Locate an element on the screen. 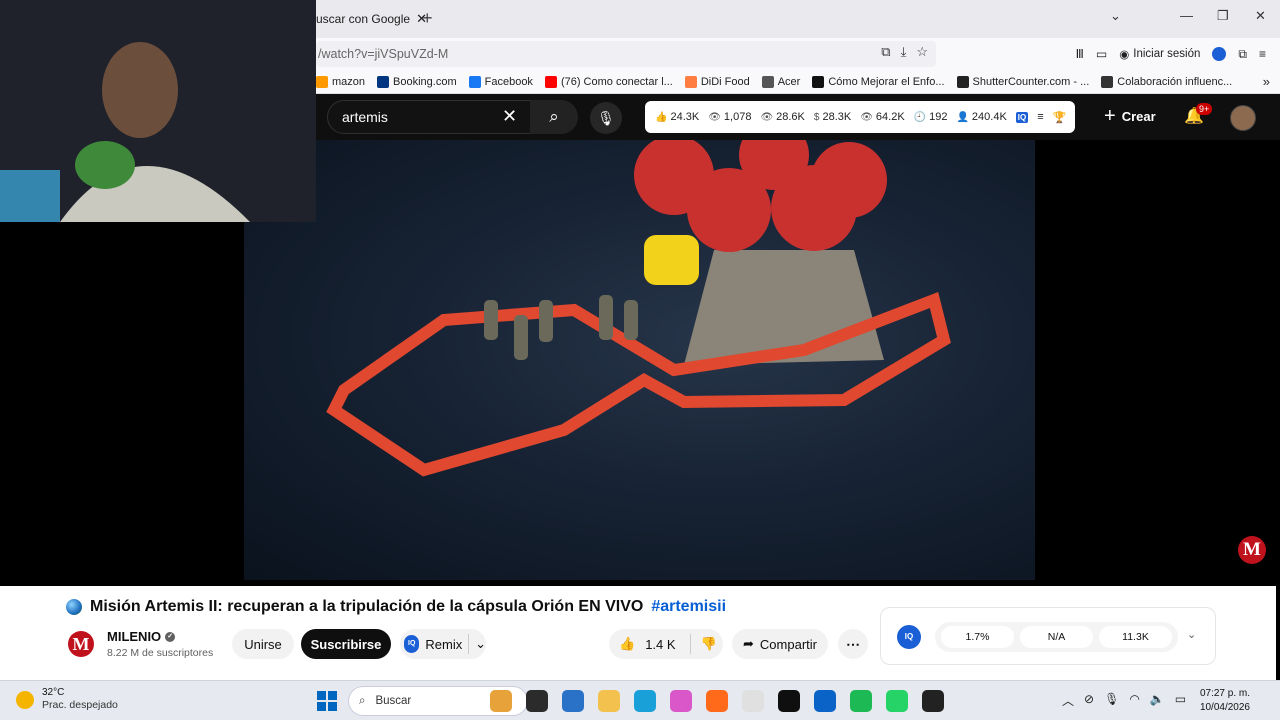 This screenshot has height=720, width=1280. stat-item: 👁 64.2K is located at coordinates (882, 117).